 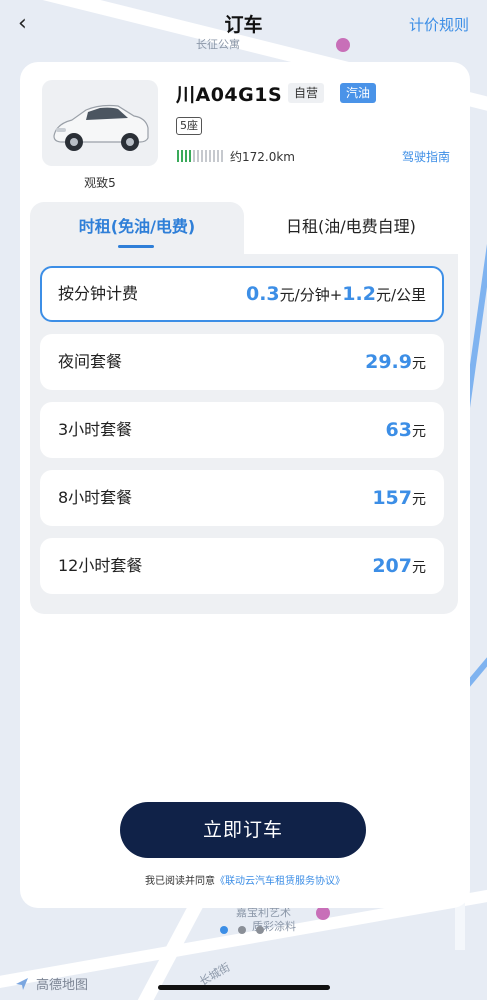 What do you see at coordinates (351, 226) in the screenshot?
I see `tab-daily-label: 日租(油/电费自理)` at bounding box center [351, 226].